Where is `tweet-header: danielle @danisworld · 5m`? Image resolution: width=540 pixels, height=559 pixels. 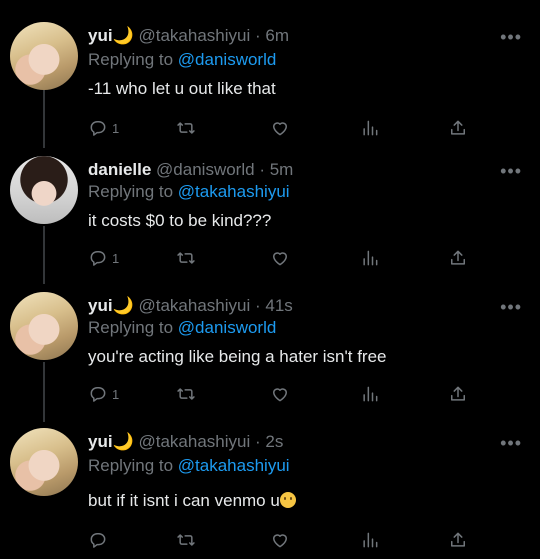
tweet-header: danielle @danisworld · 5m is located at coordinates (190, 170).